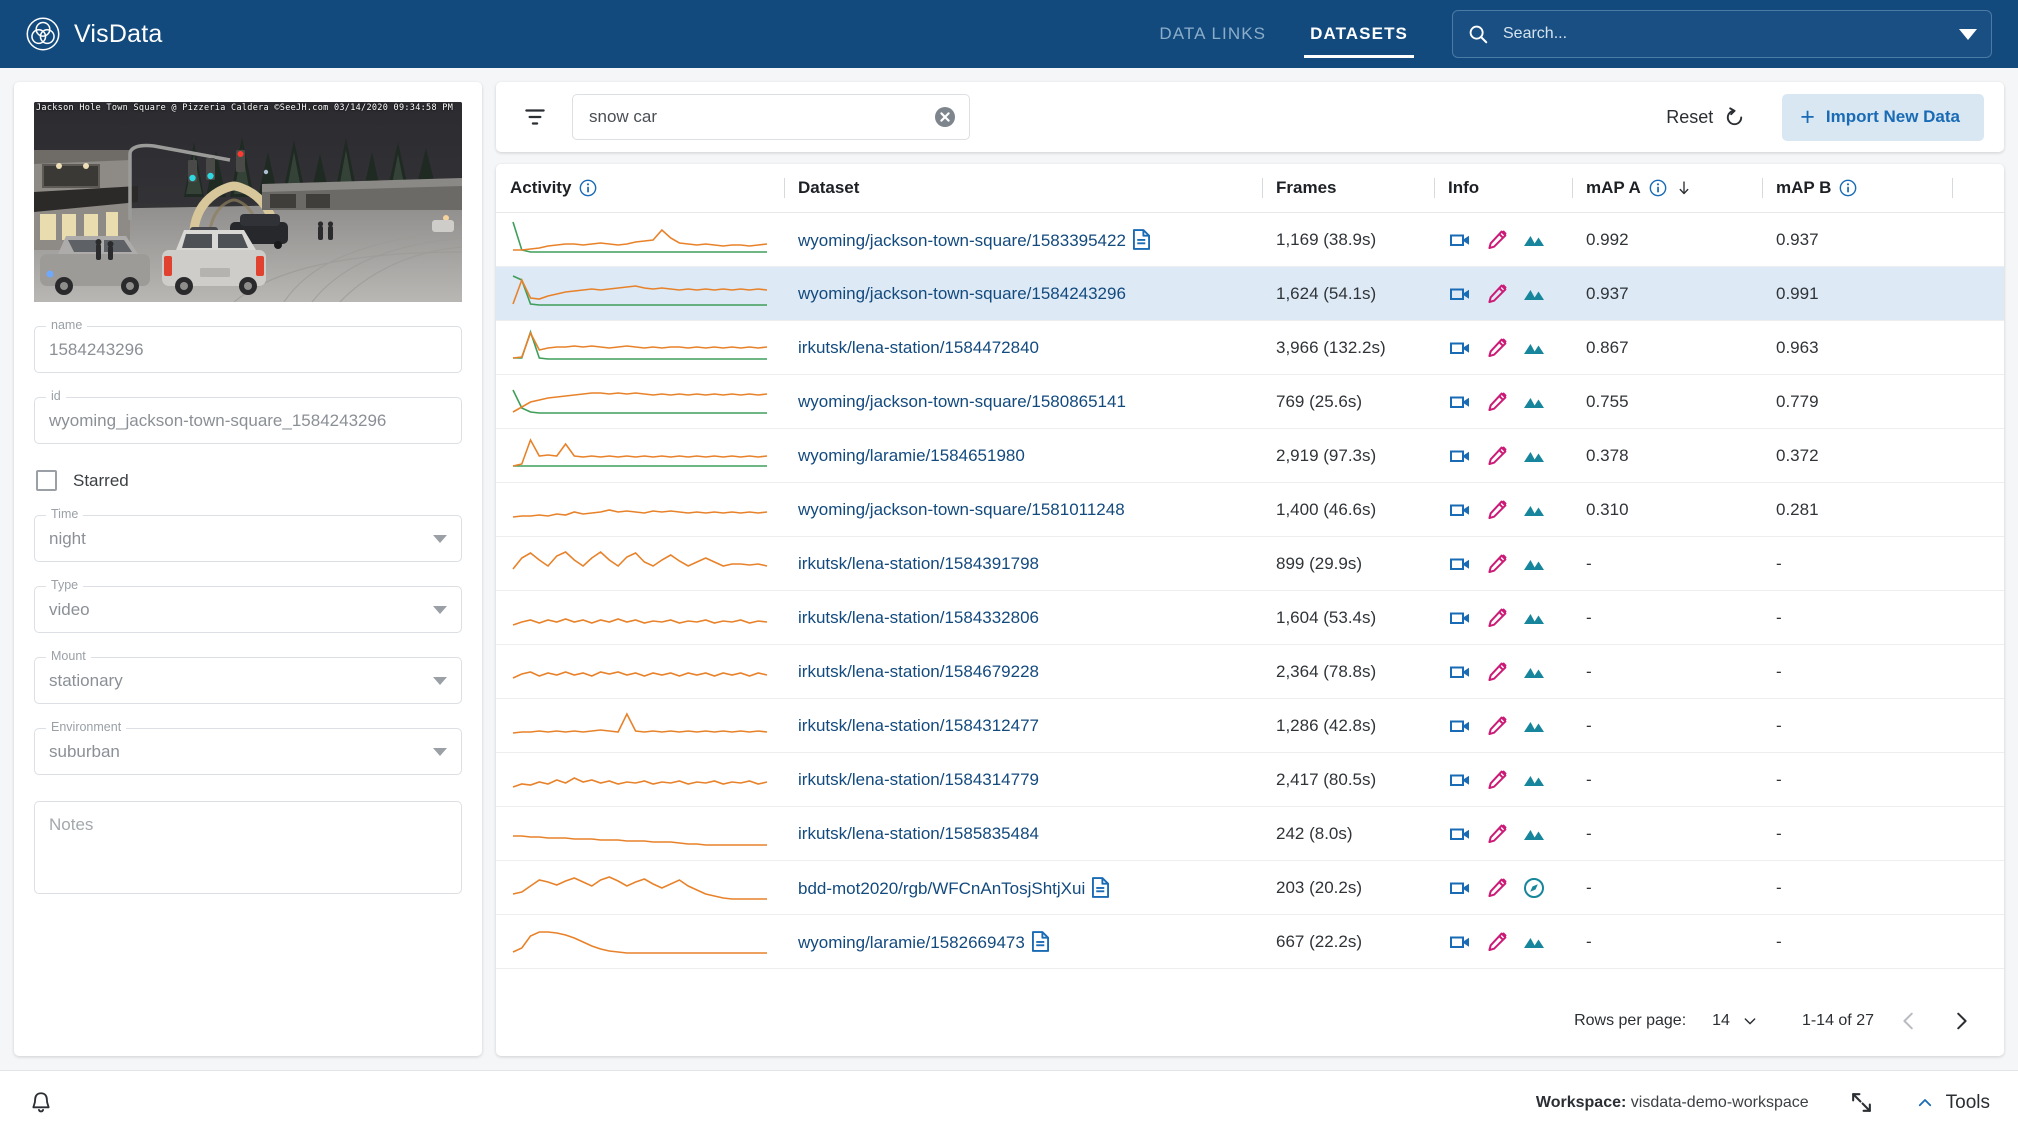 Image resolution: width=2018 pixels, height=1134 pixels. What do you see at coordinates (1861, 1102) in the screenshot?
I see `expand-icon` at bounding box center [1861, 1102].